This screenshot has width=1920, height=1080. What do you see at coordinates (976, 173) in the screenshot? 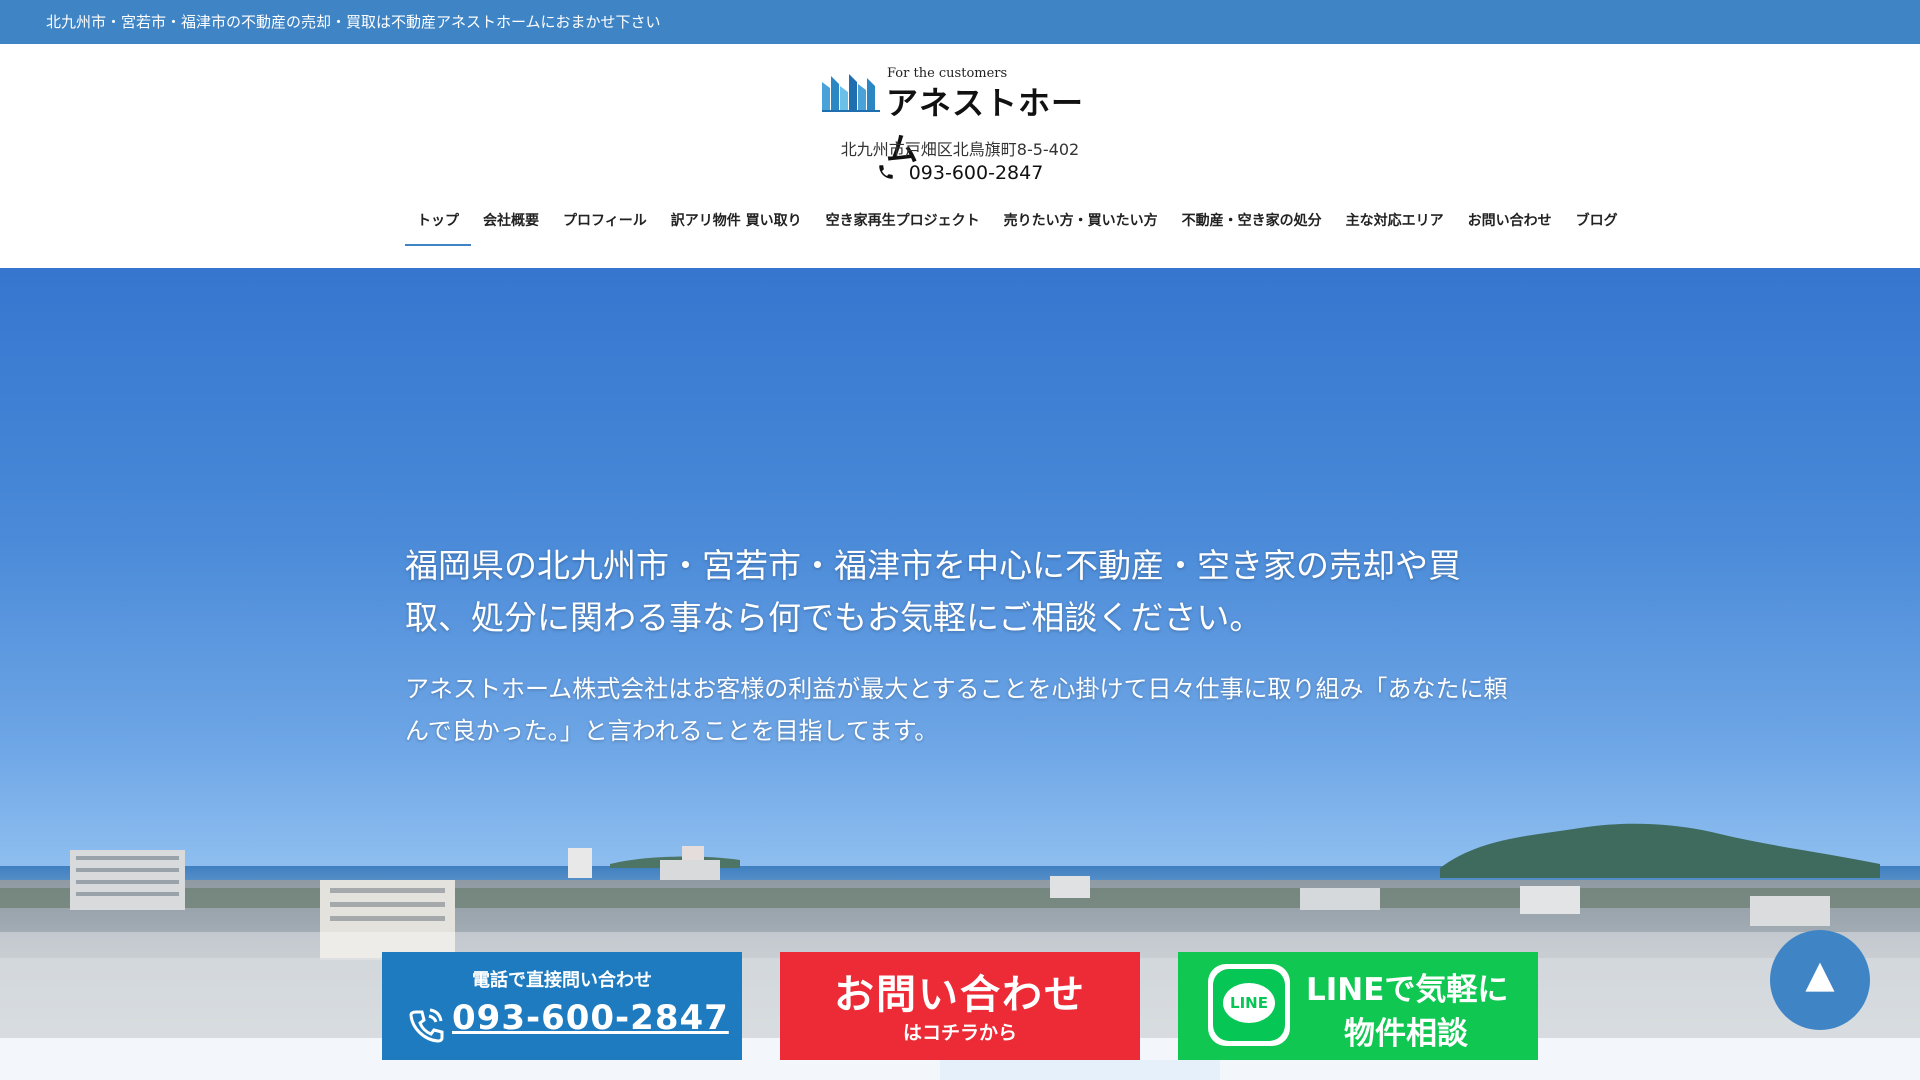
I see `header-phone-number: 093-600-2847` at bounding box center [976, 173].